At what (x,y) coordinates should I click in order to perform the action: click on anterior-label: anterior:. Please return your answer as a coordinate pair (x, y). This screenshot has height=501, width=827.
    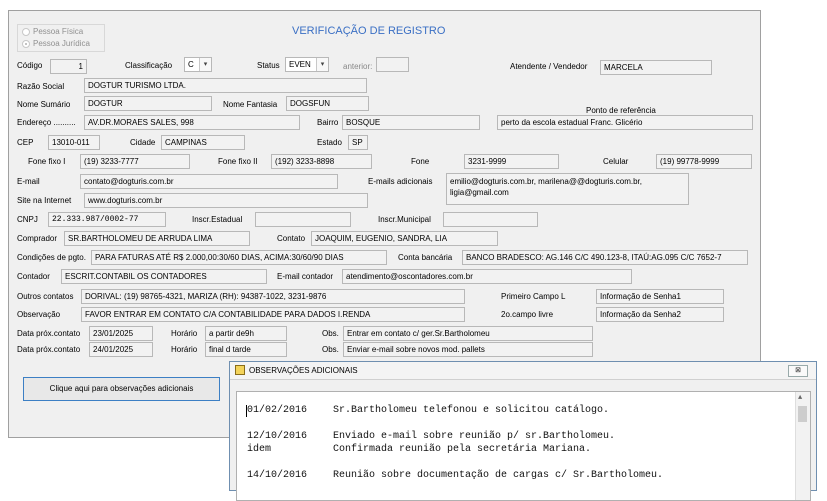
    Looking at the image, I should click on (358, 66).